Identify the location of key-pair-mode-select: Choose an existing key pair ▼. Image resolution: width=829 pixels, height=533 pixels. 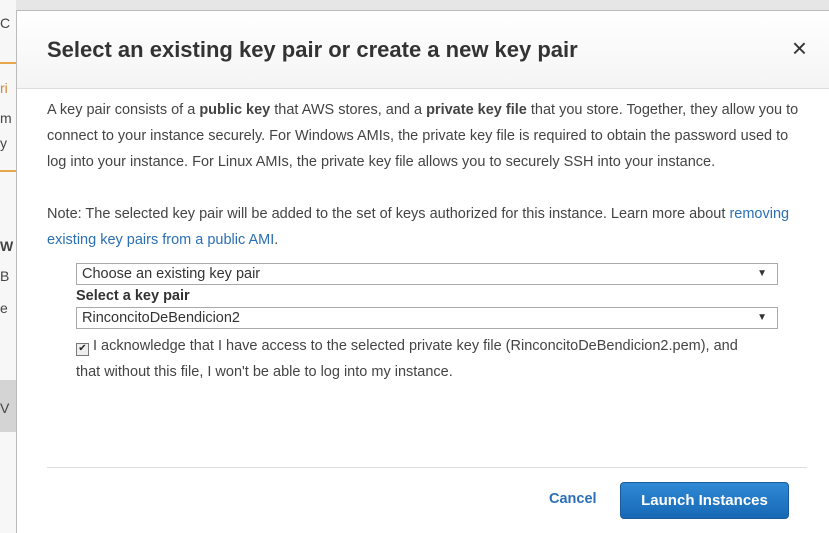
(427, 274).